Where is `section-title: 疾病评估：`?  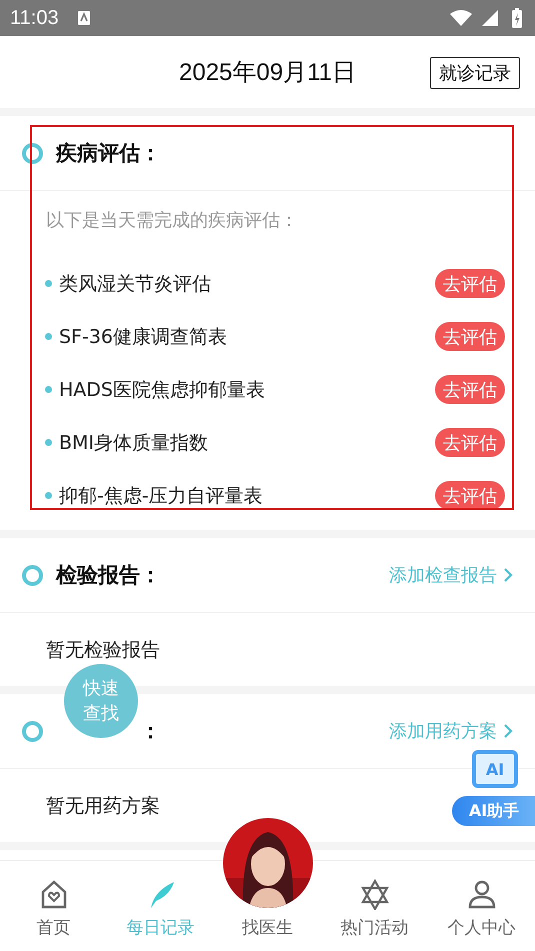 section-title: 疾病评估： is located at coordinates (108, 153).